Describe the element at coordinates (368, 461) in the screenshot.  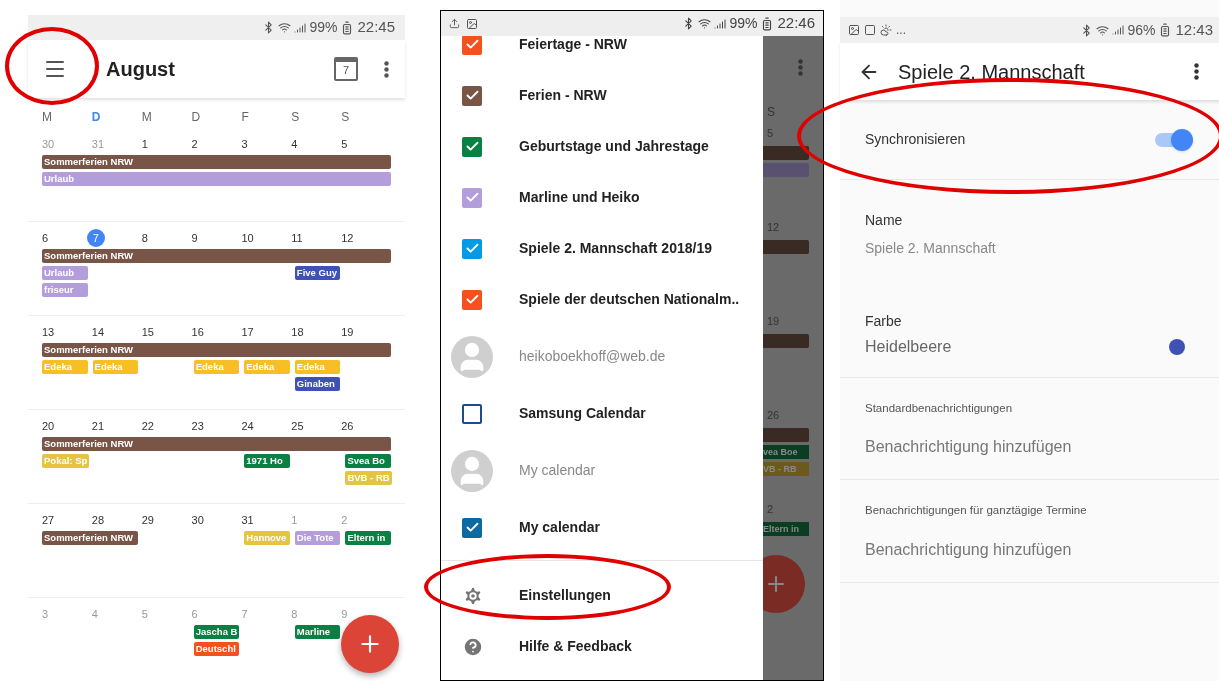
I see `event-chip: Svea Bo` at that location.